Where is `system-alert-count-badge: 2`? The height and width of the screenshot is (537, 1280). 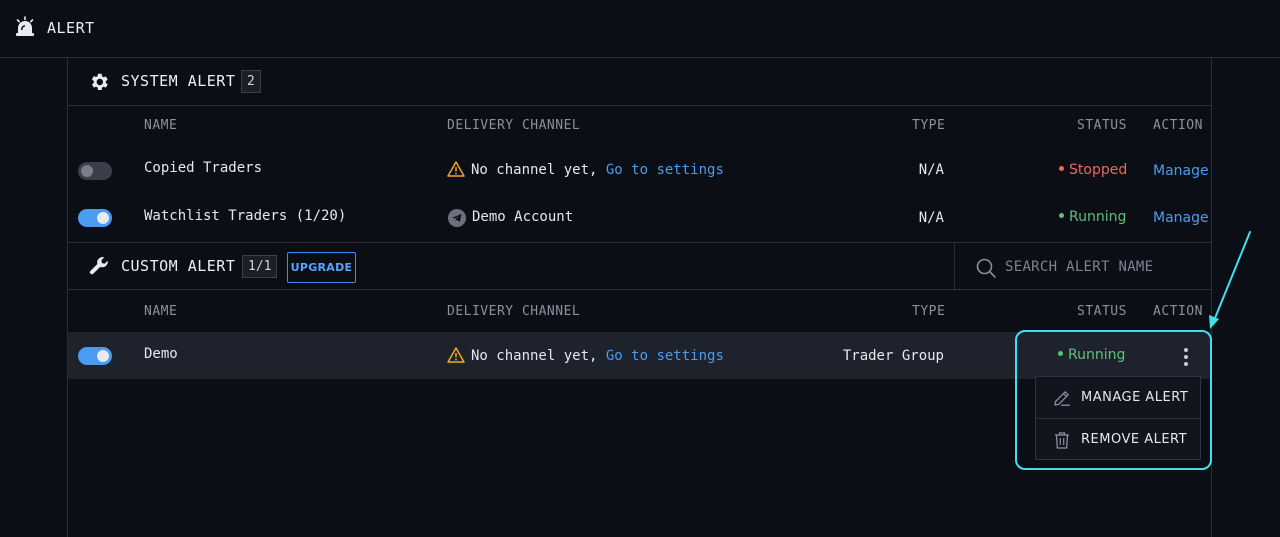 system-alert-count-badge: 2 is located at coordinates (251, 81).